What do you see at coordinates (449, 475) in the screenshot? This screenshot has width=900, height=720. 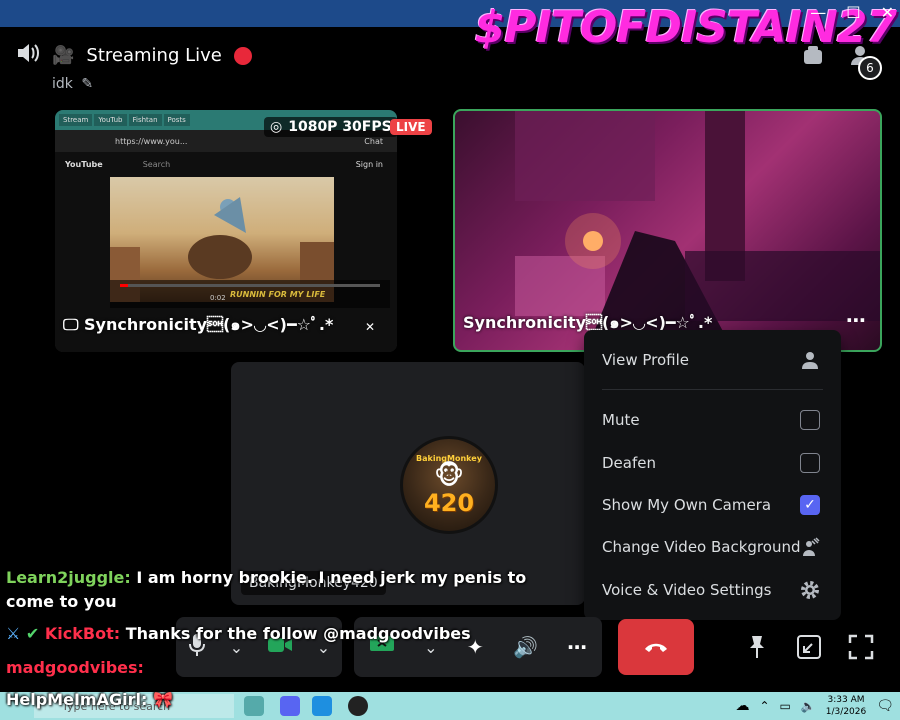 I see `monkey-icon: 🐵` at bounding box center [449, 475].